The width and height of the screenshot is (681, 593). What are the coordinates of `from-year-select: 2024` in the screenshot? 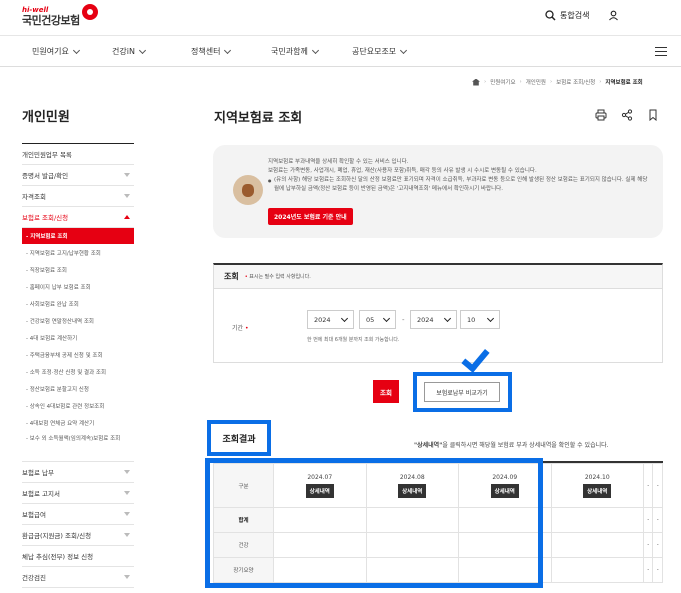 It's located at (330, 319).